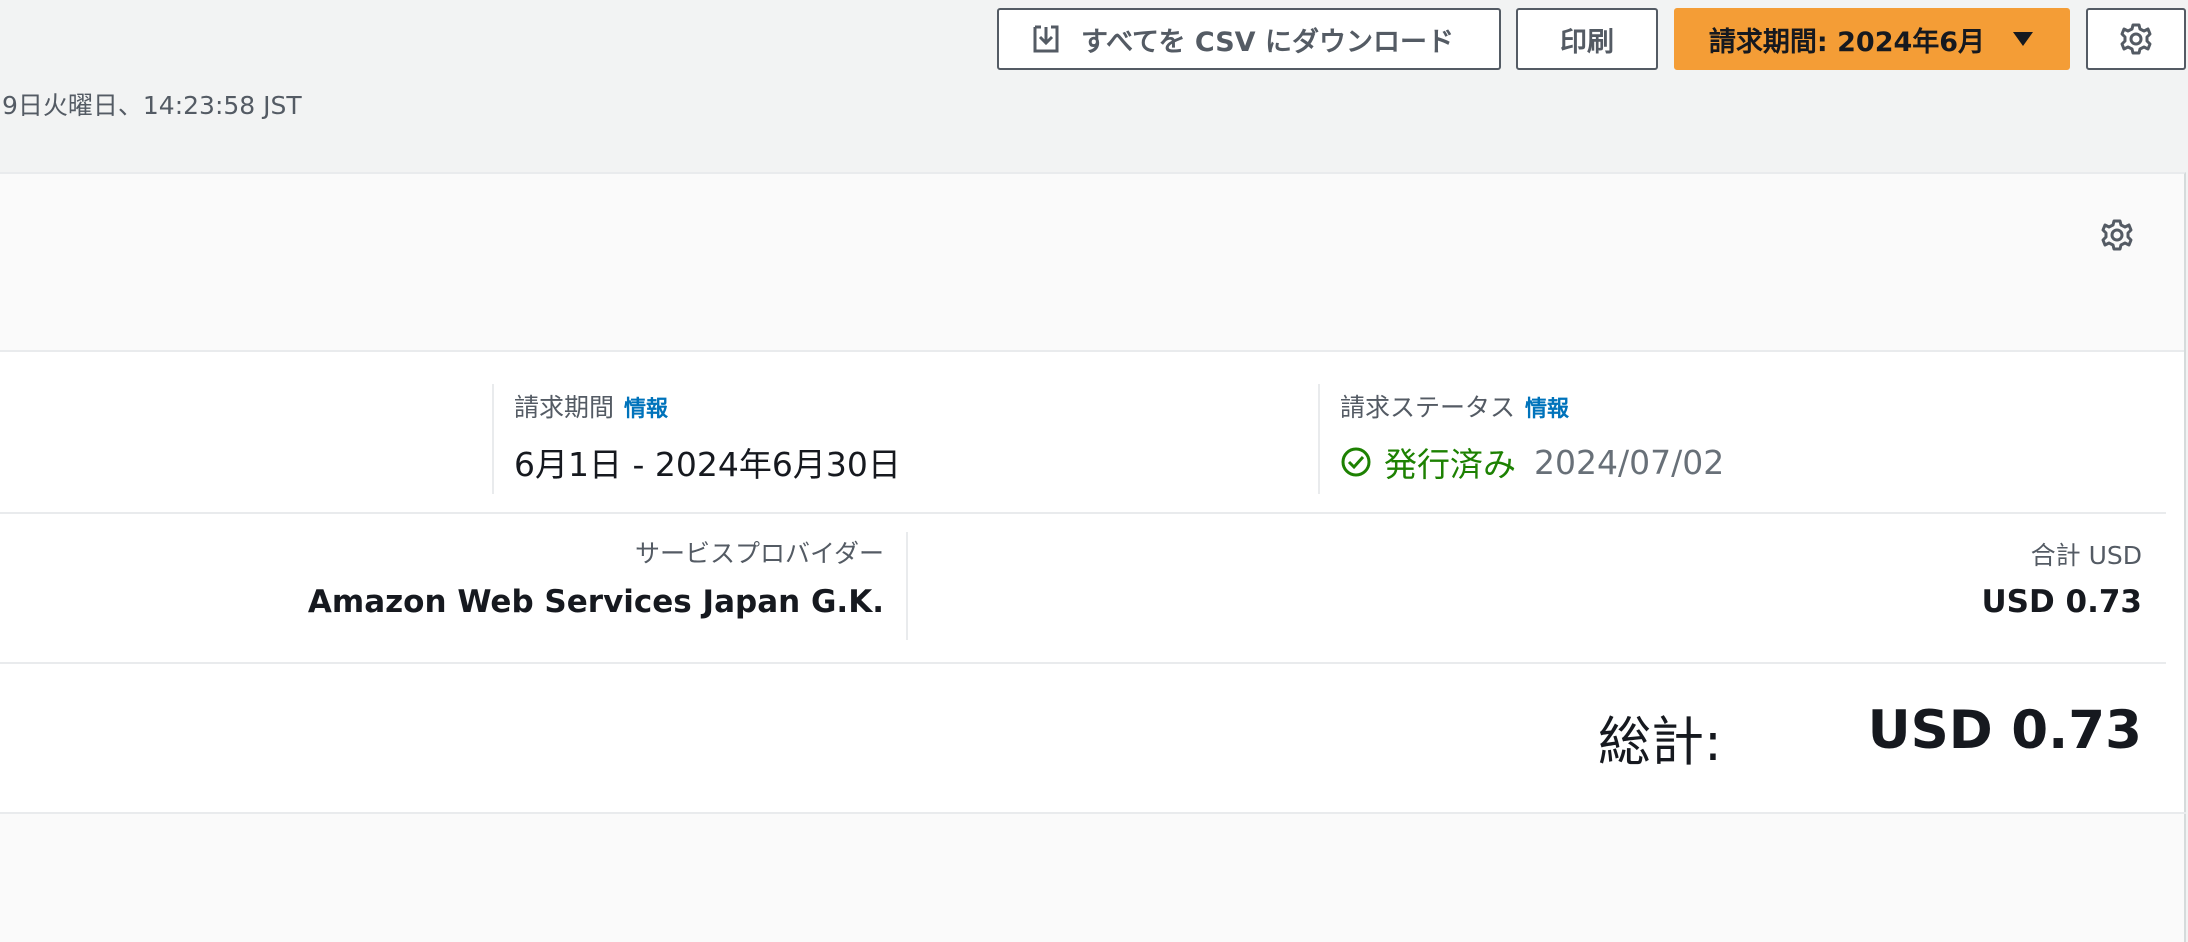 Image resolution: width=2188 pixels, height=942 pixels. What do you see at coordinates (1547, 409) in the screenshot?
I see `billing-status-info-link: 情報` at bounding box center [1547, 409].